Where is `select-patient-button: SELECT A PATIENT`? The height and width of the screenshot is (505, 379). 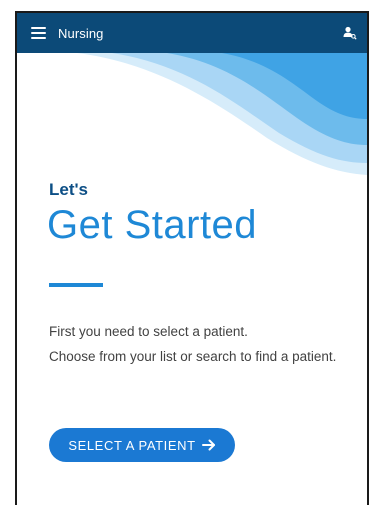
select-patient-button: SELECT A PATIENT is located at coordinates (142, 445).